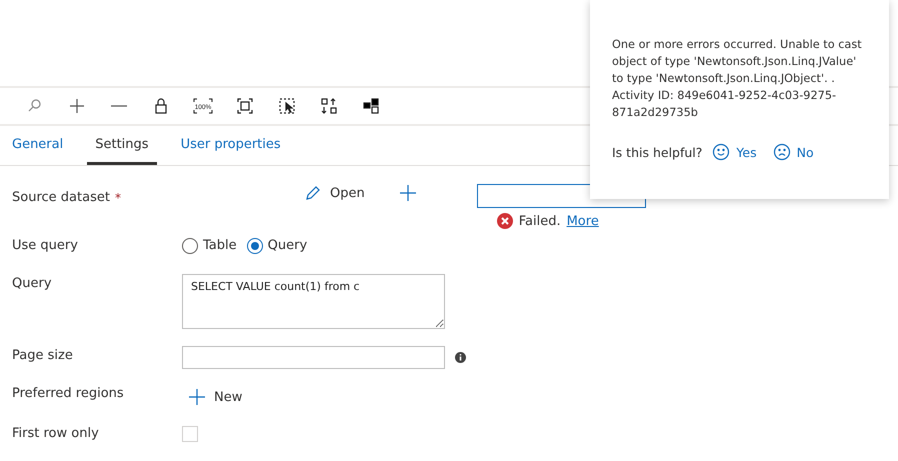  What do you see at coordinates (737, 79) in the screenshot?
I see `error-message: One or more errors occurred. Unable to cast object of type 'Newtonsoft.Json.Linq.JValue' to type 'Newtonsoft.Json.Linq.JObject'. . Activity ID: 849e6041-9252-4c03-9275-871a2d29735b` at bounding box center [737, 79].